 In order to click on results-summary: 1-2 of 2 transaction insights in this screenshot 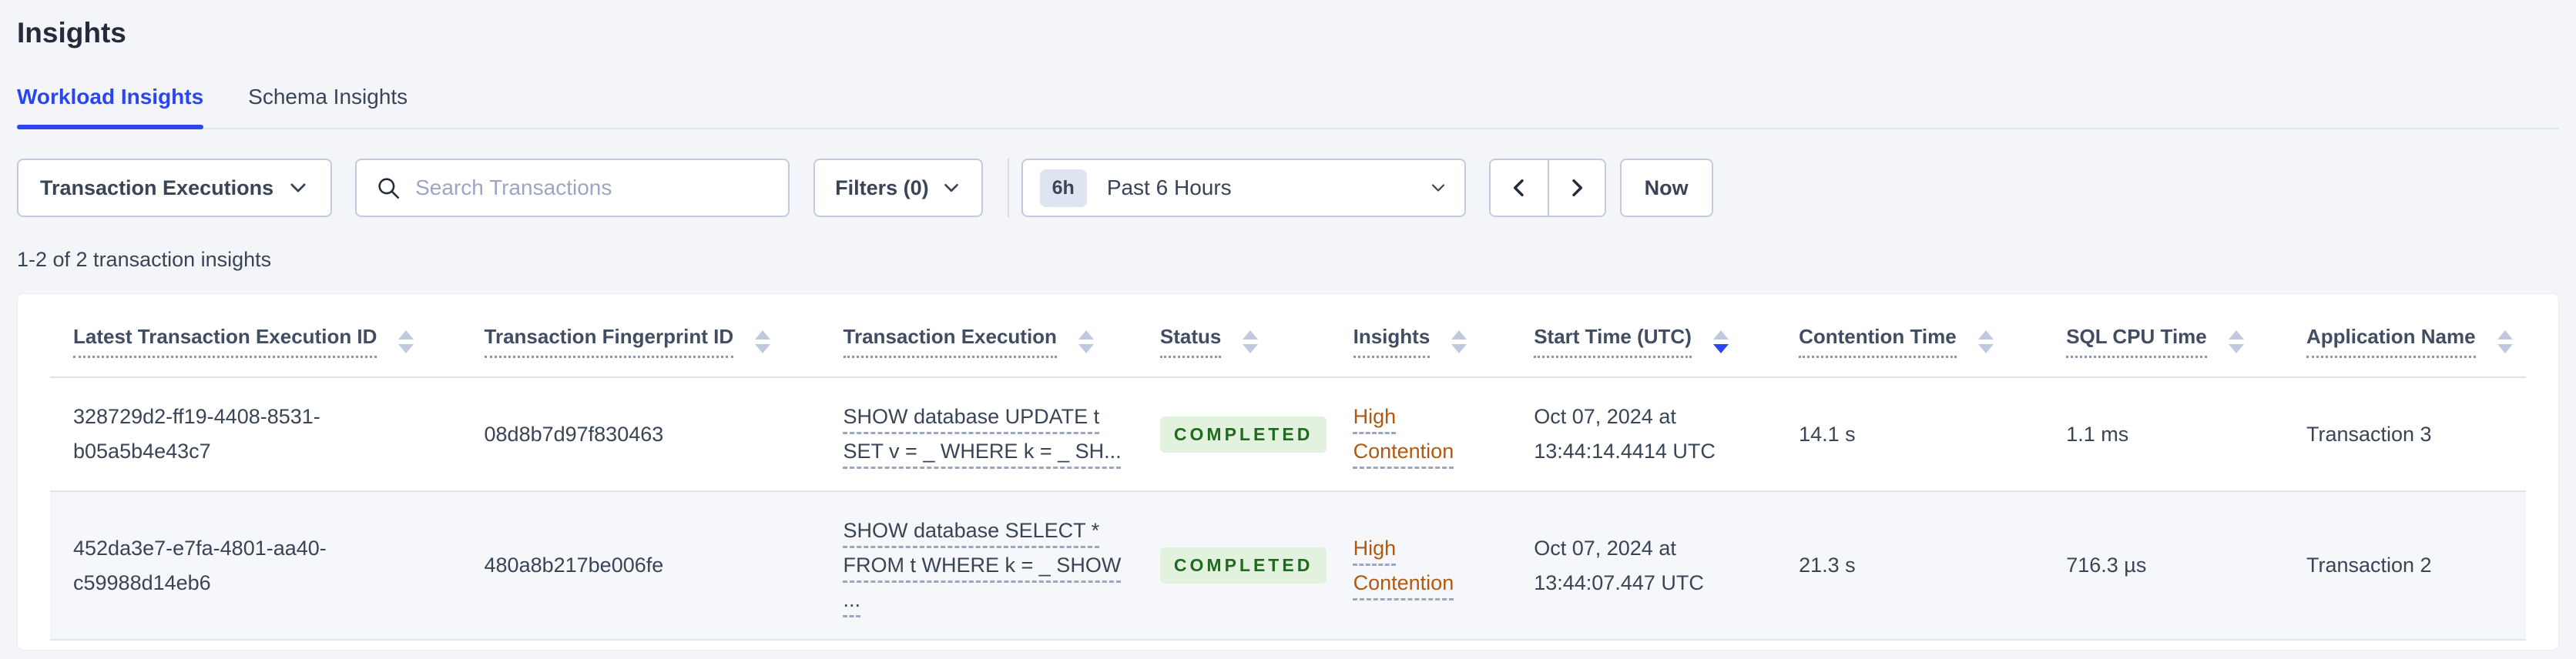, I will do `click(144, 259)`.